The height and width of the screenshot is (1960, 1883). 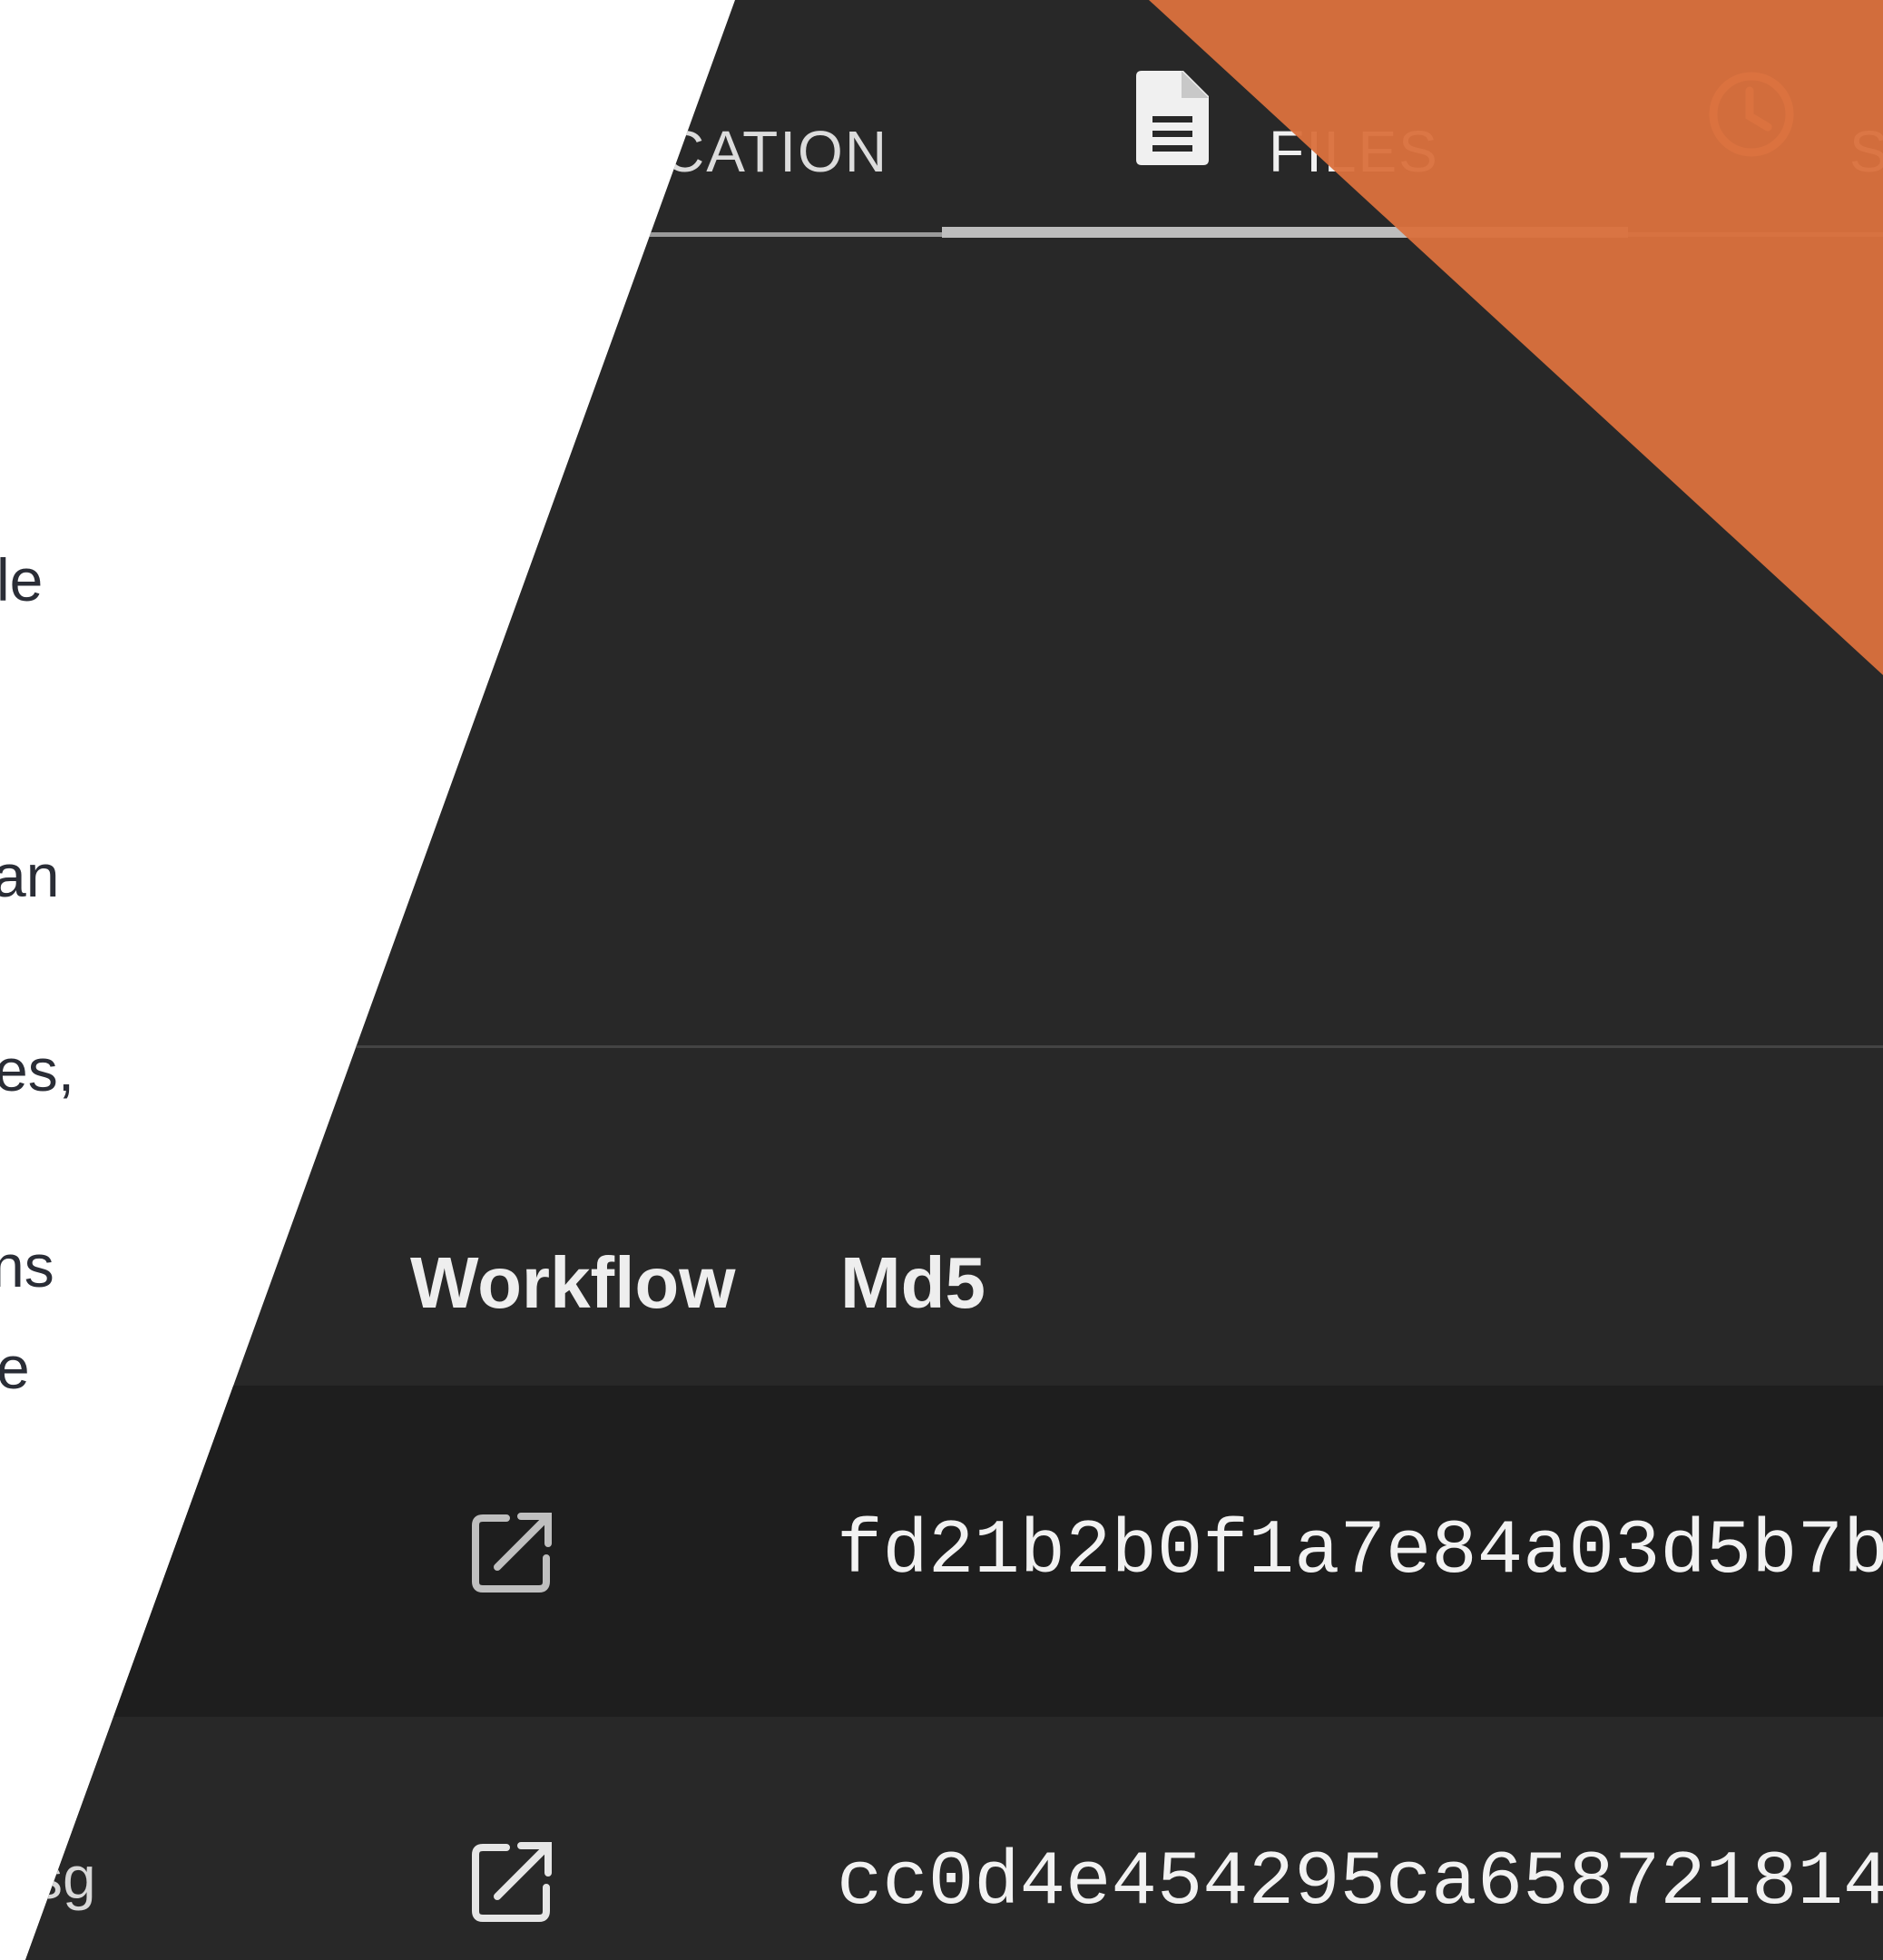 I want to click on tab-application-label: CATION, so click(x=775, y=151).